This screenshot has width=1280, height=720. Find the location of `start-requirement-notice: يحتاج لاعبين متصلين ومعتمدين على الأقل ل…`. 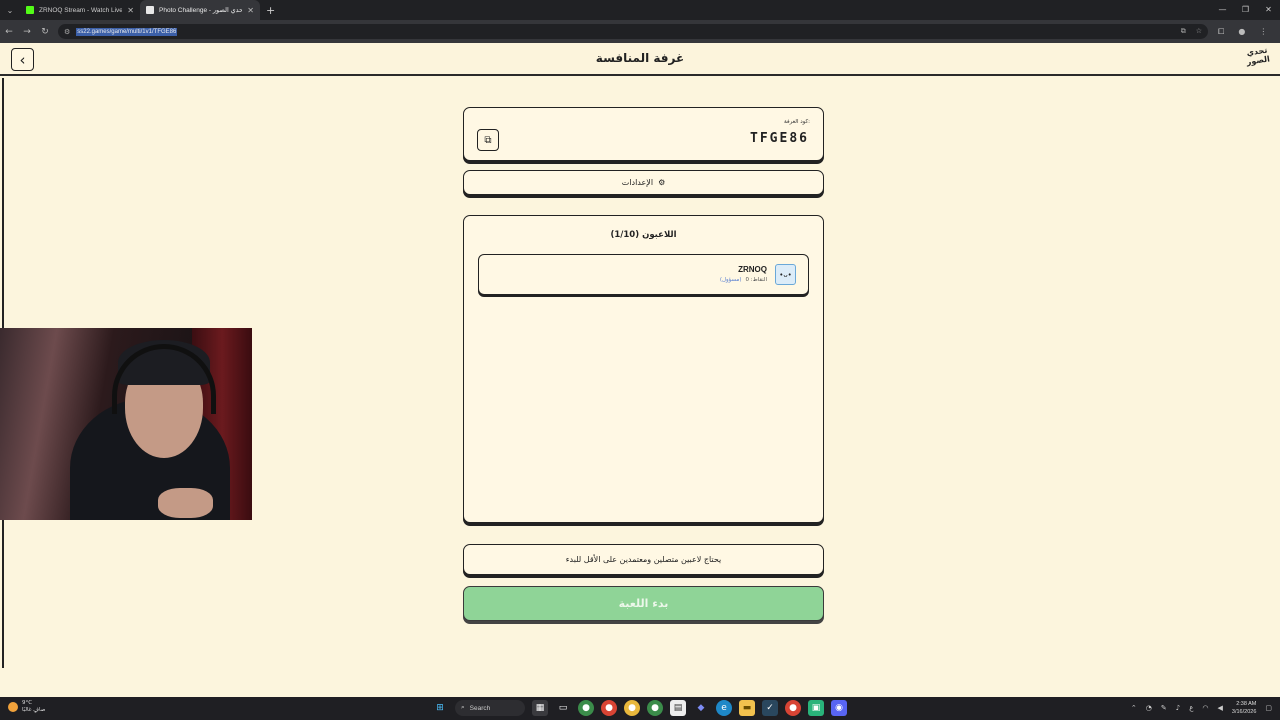

start-requirement-notice: يحتاج لاعبين متصلين ومعتمدين على الأقل ل… is located at coordinates (643, 559).